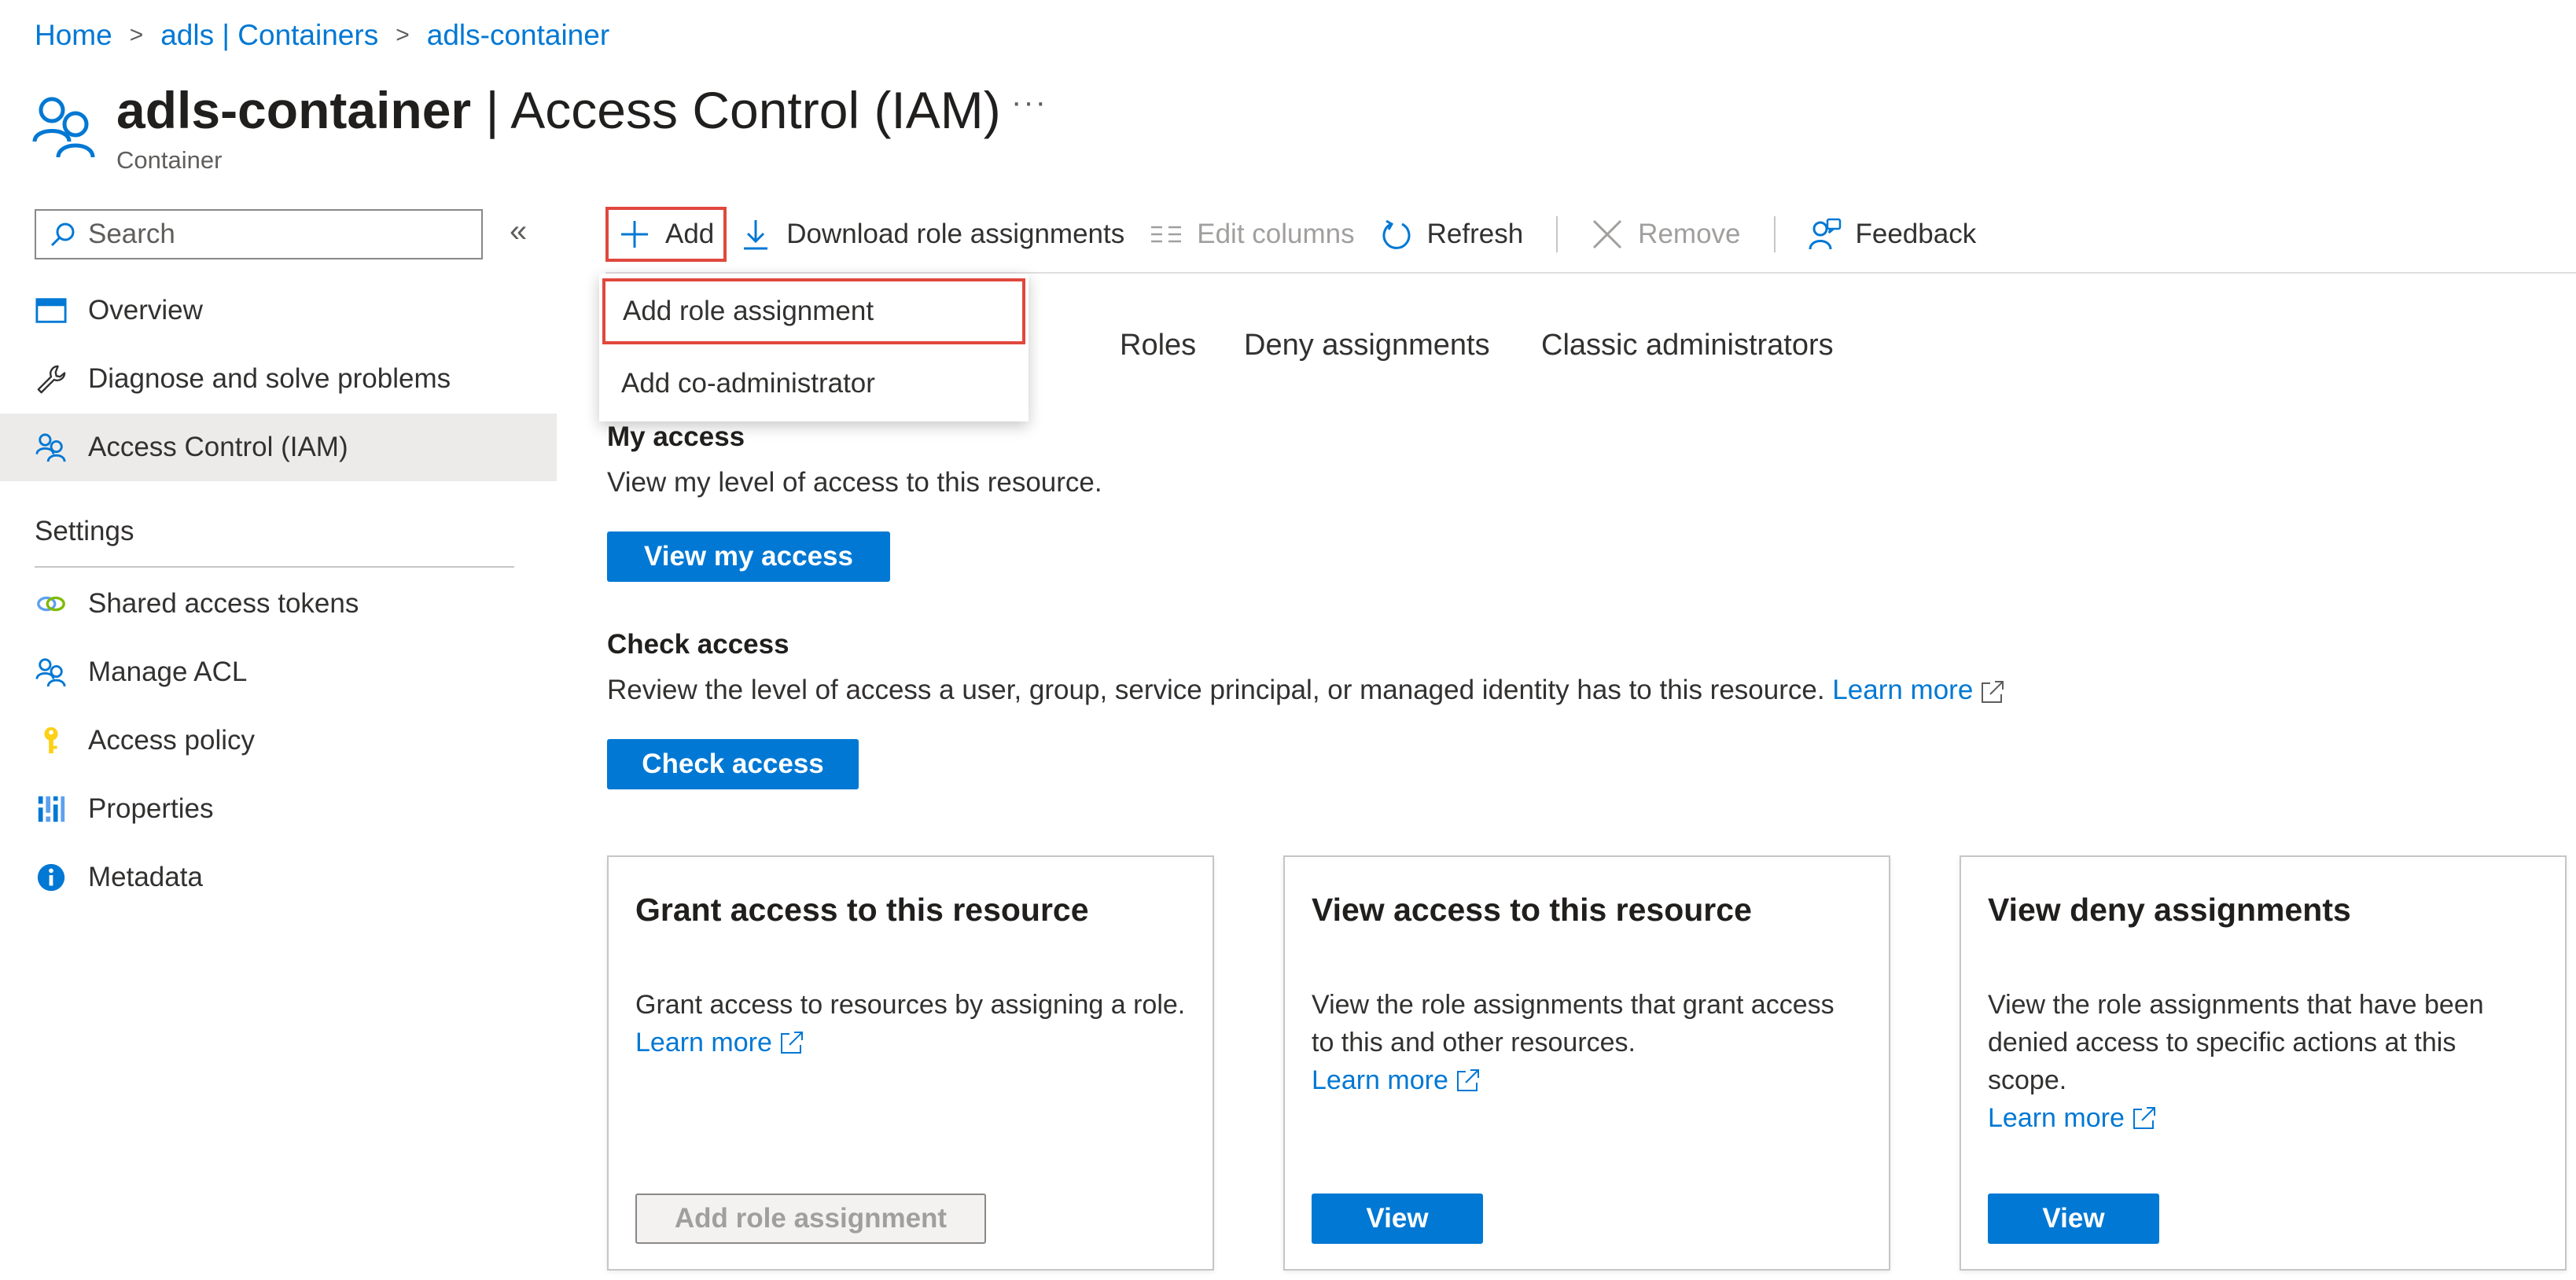 The image size is (2576, 1280). I want to click on search-input, so click(277, 235).